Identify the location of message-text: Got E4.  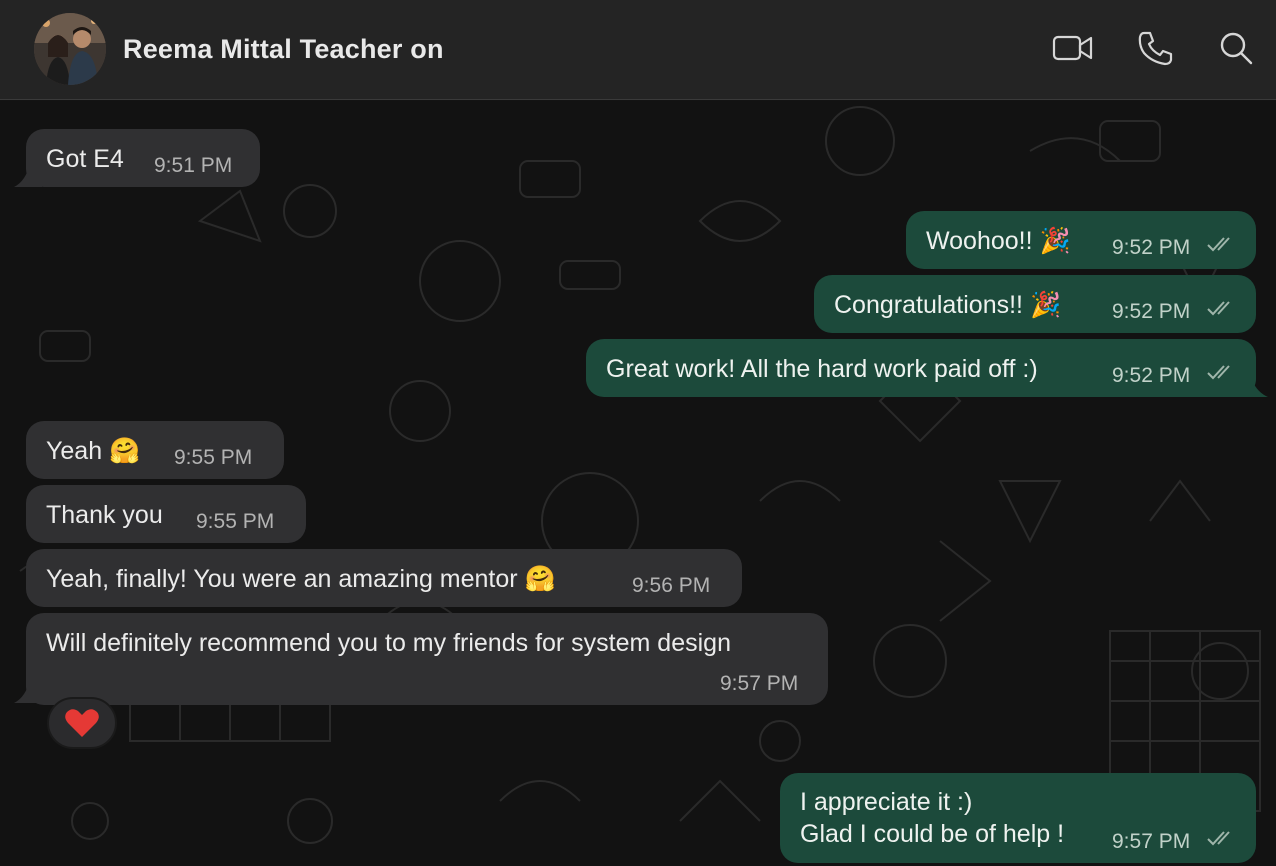
(85, 159).